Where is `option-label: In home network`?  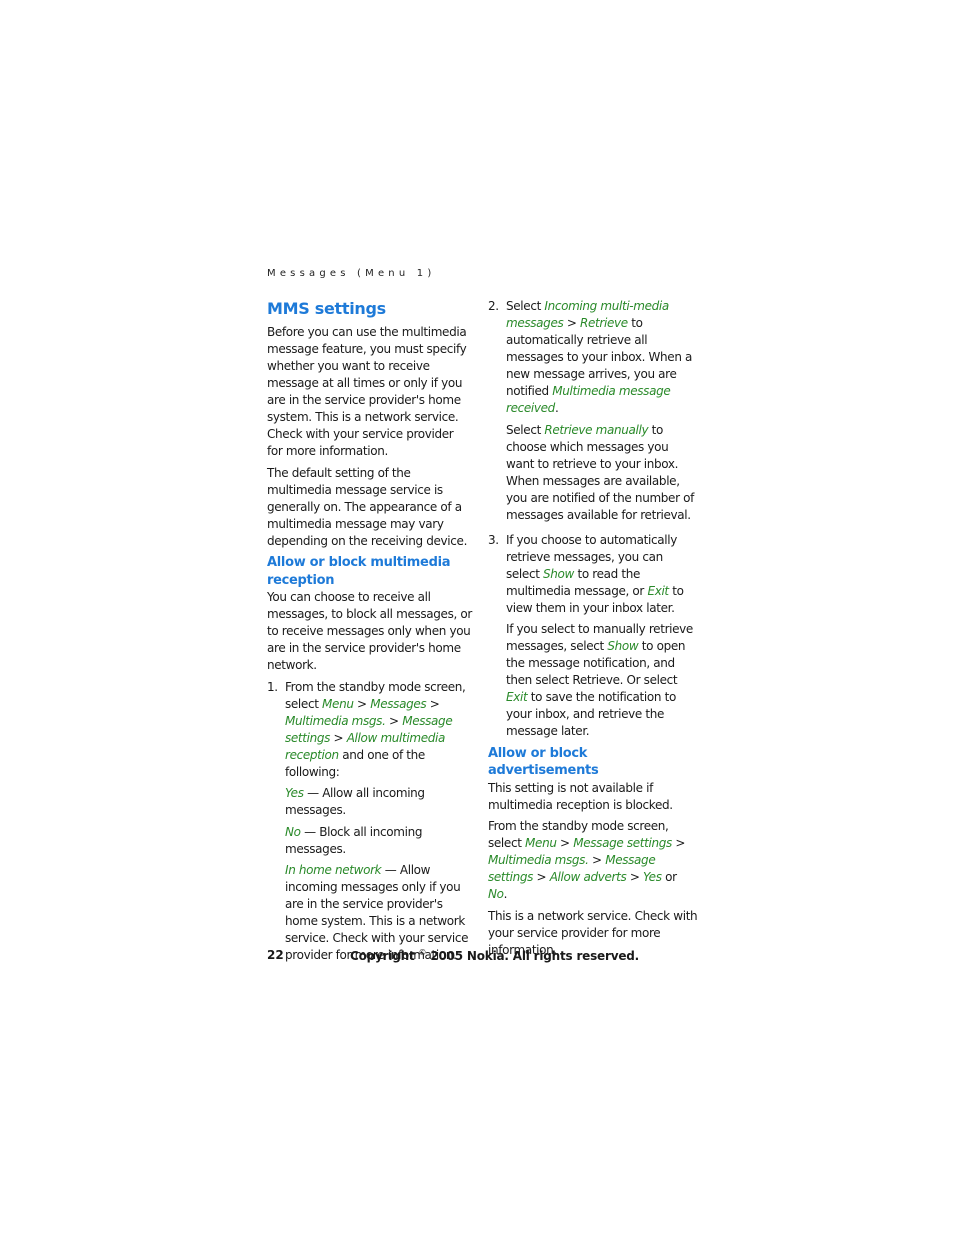
option-label: In home network is located at coordinates (333, 870).